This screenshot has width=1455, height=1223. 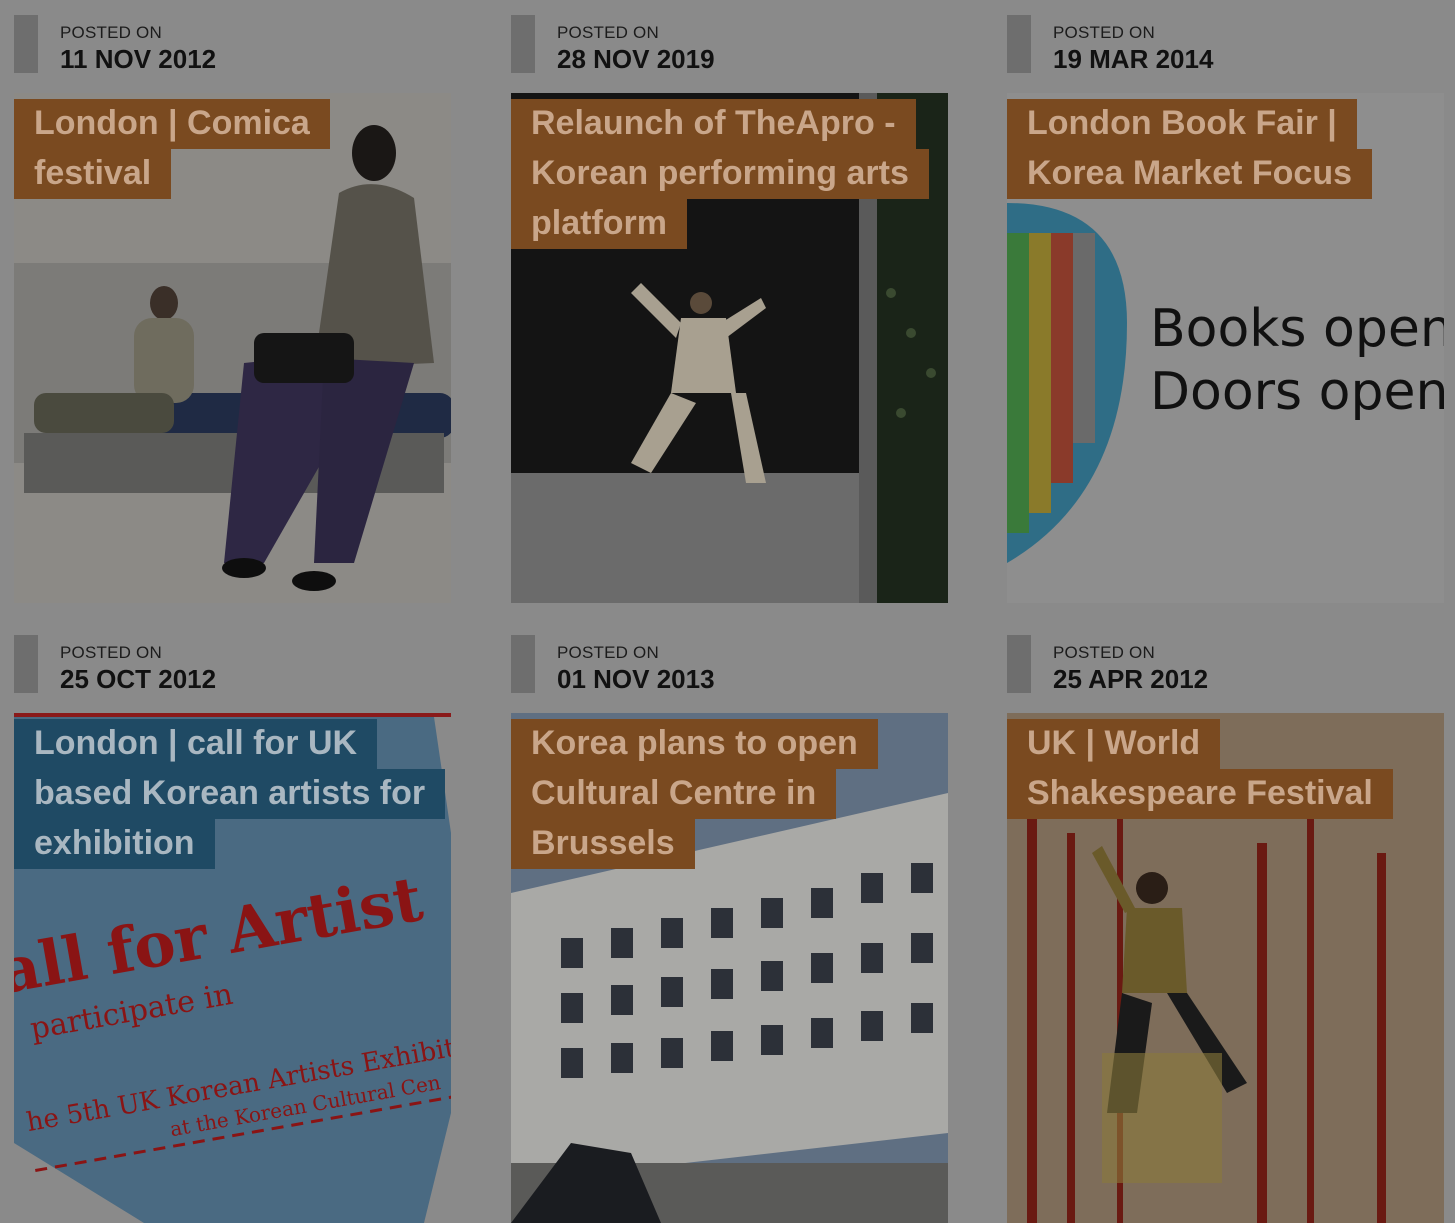 What do you see at coordinates (694, 744) in the screenshot?
I see `title-line: Korea plans to open` at bounding box center [694, 744].